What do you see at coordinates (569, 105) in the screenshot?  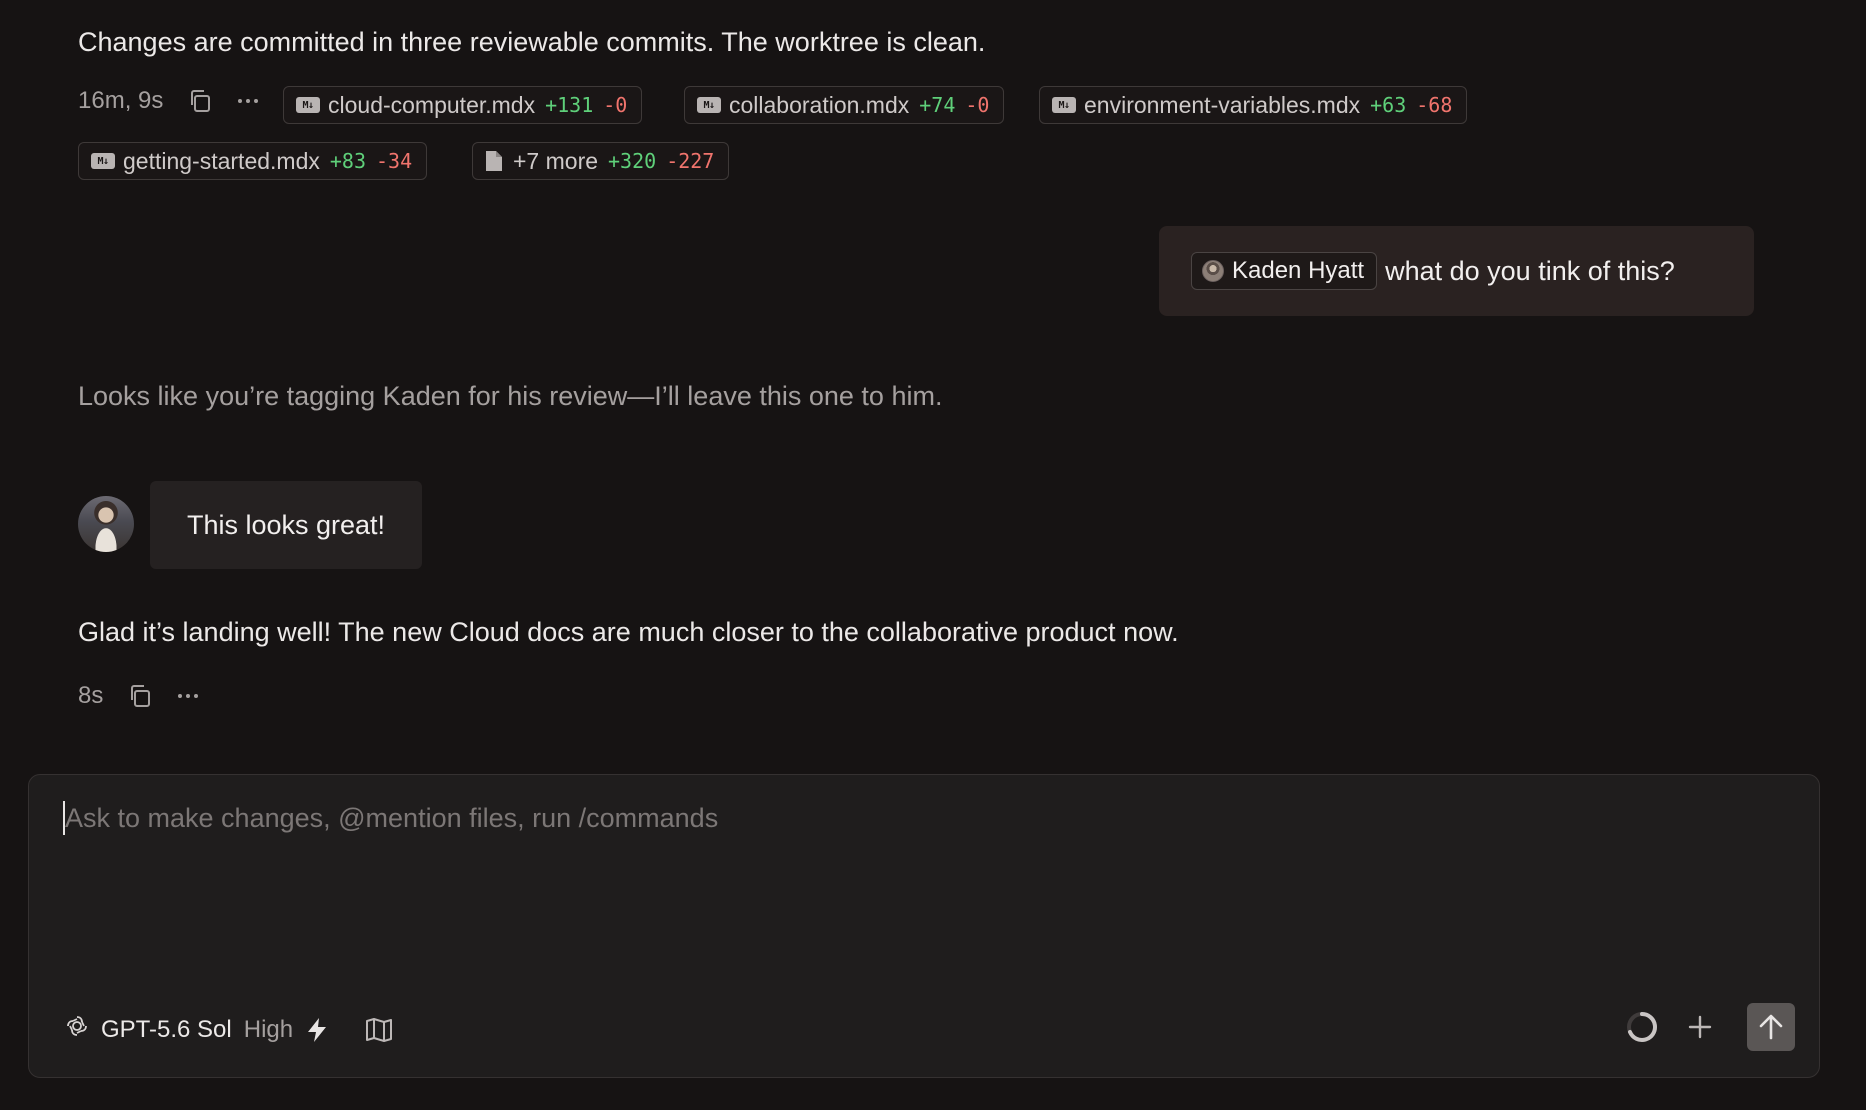 I see `lines-added: +131` at bounding box center [569, 105].